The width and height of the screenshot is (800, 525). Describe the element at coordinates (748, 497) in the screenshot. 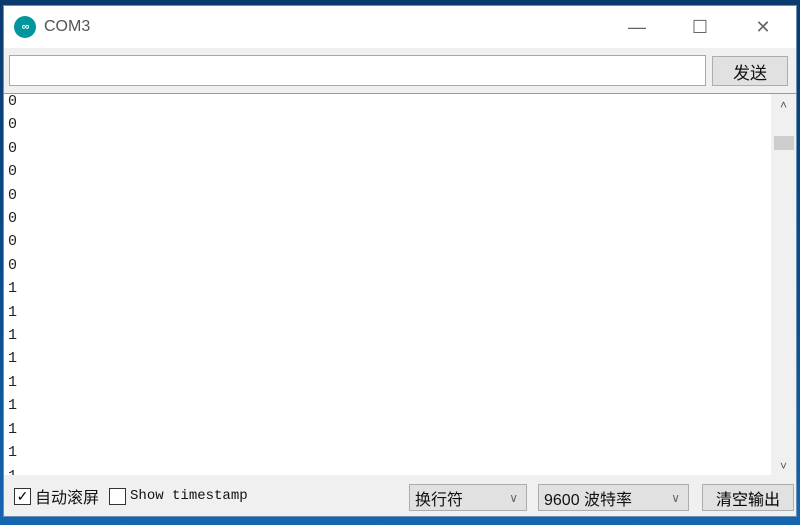

I see `clear-output-button: 清空输出` at that location.